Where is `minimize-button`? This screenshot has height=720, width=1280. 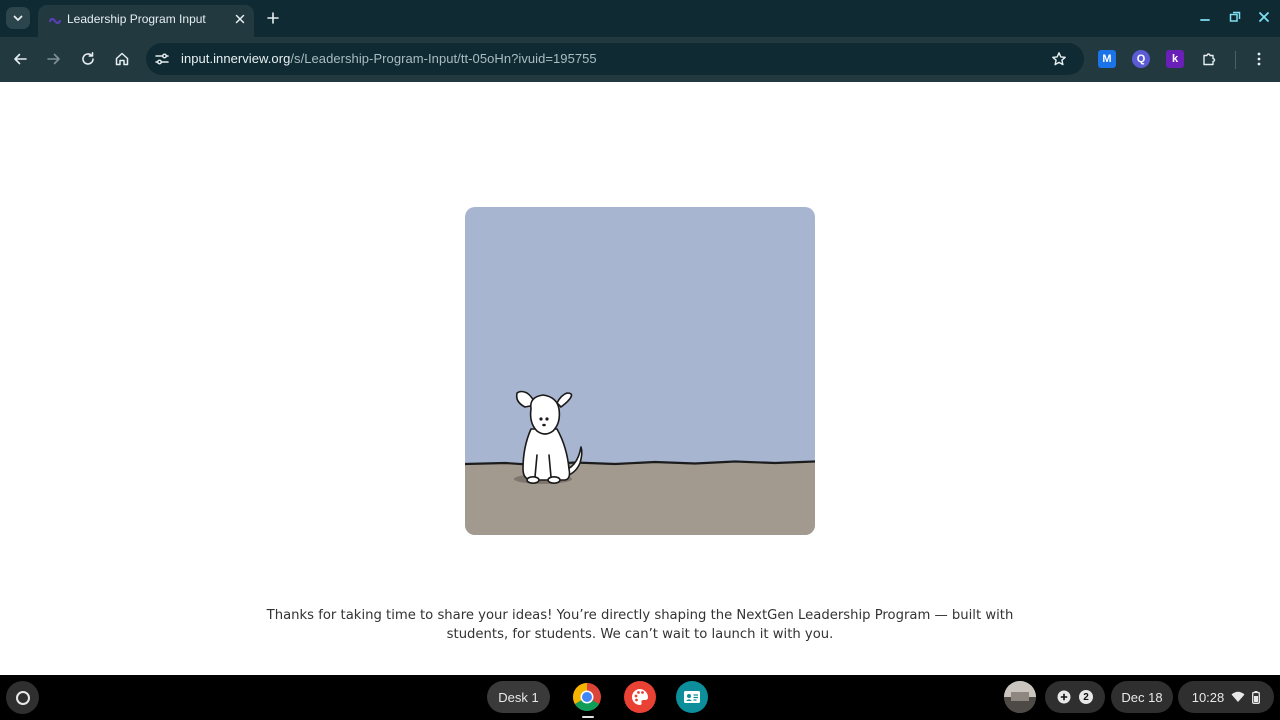
minimize-button is located at coordinates (1205, 17).